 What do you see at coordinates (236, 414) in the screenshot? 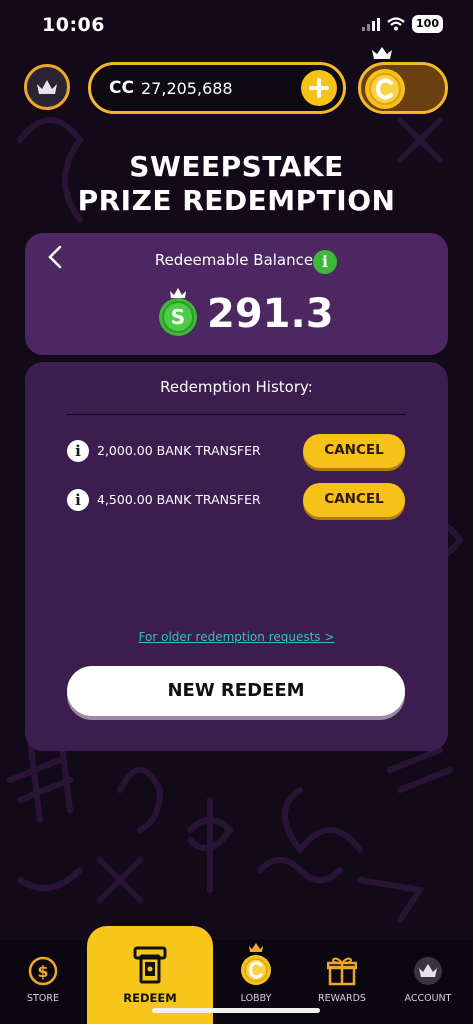
I see `history-divider` at bounding box center [236, 414].